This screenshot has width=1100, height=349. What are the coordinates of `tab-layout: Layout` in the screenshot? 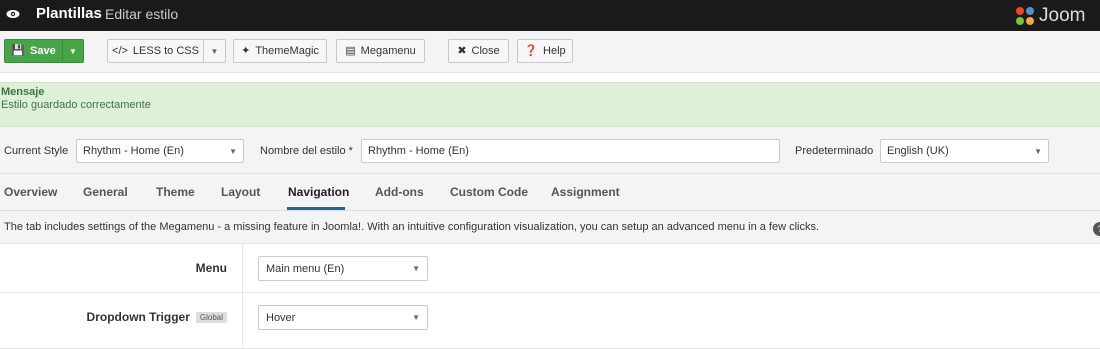 It's located at (240, 192).